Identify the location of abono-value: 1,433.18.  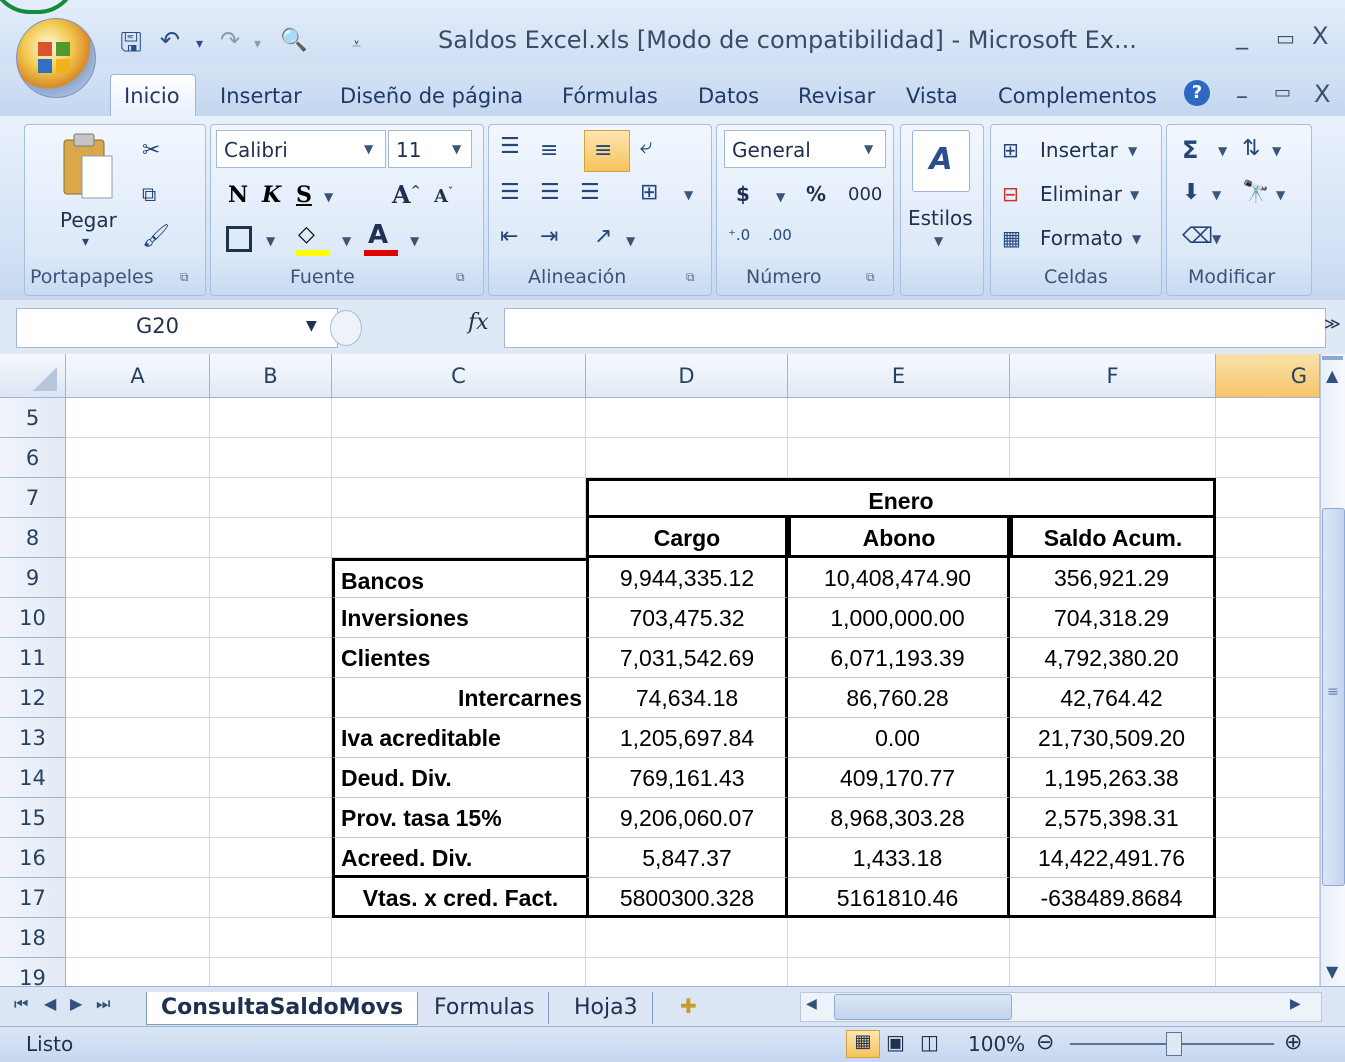
(899, 858).